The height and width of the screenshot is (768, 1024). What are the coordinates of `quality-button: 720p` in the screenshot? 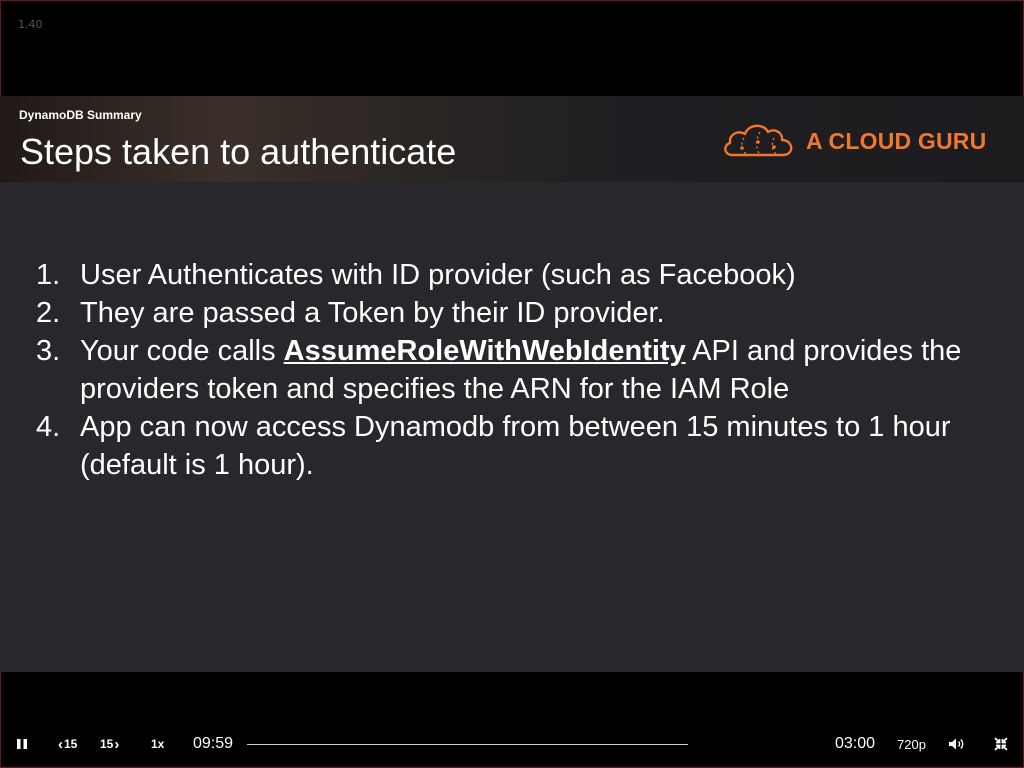 It's located at (911, 744).